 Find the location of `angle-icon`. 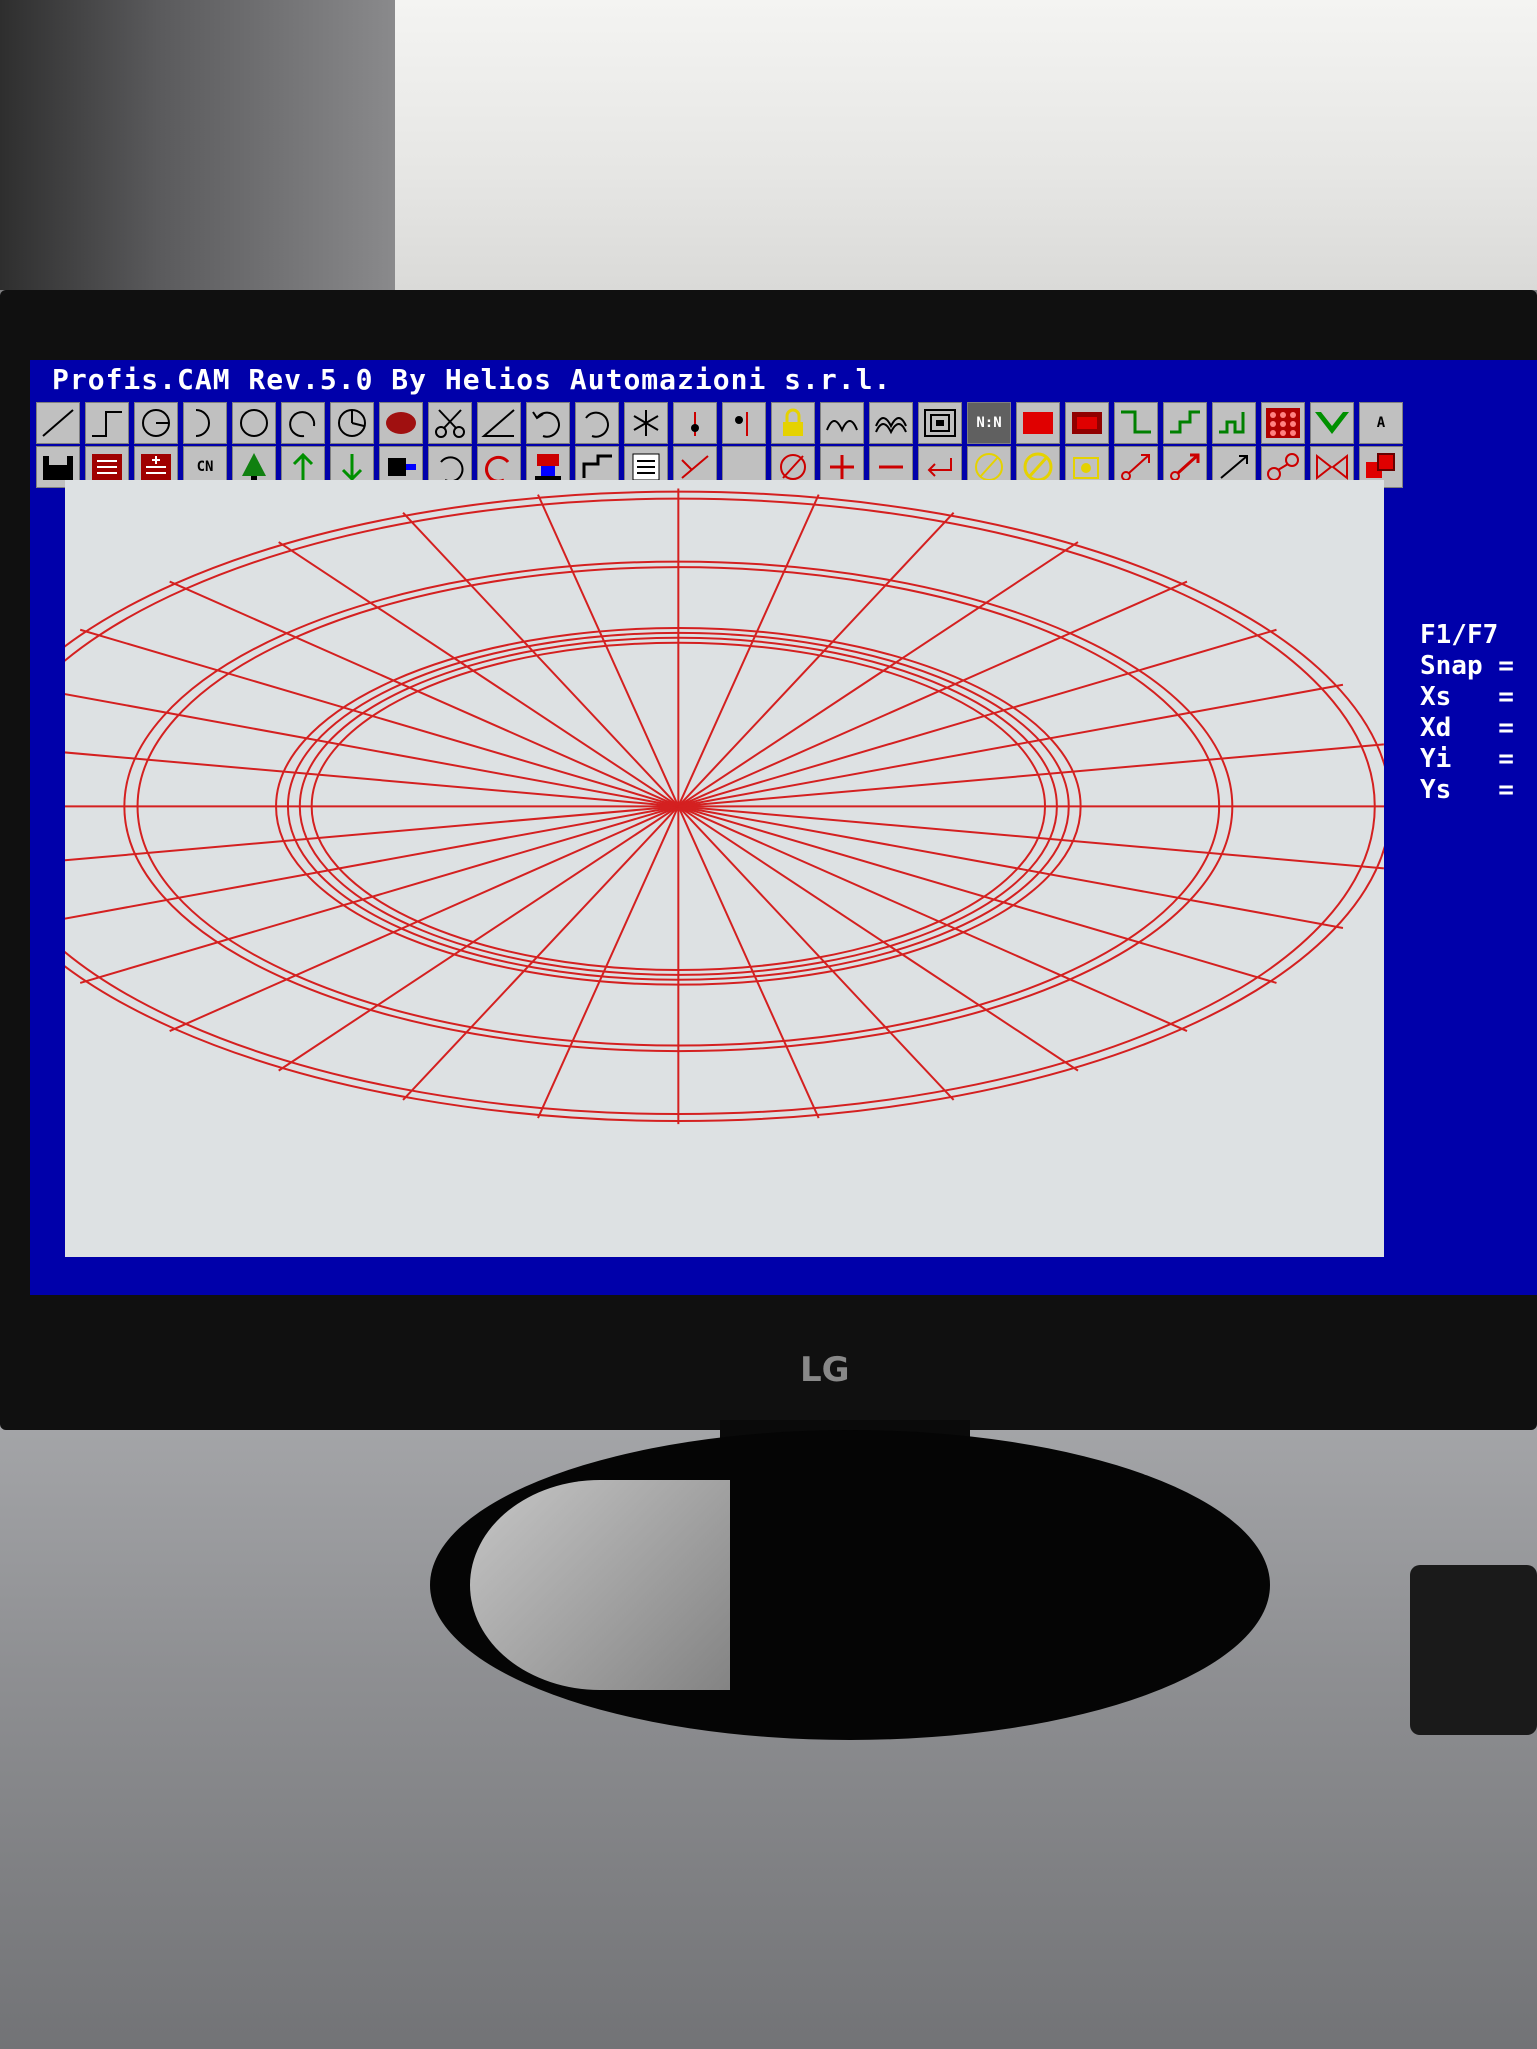

angle-icon is located at coordinates (498, 423).